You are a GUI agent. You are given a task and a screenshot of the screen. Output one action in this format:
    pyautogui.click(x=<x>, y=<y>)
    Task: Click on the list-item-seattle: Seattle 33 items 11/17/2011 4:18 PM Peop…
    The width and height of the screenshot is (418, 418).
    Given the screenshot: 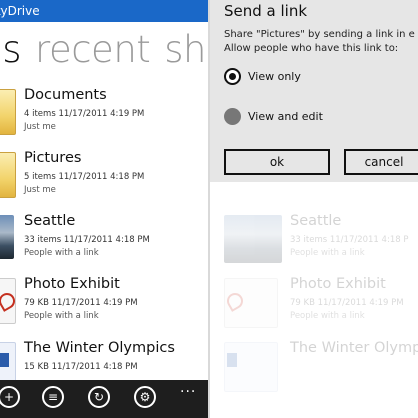 What is the action you would take?
    pyautogui.click(x=104, y=243)
    